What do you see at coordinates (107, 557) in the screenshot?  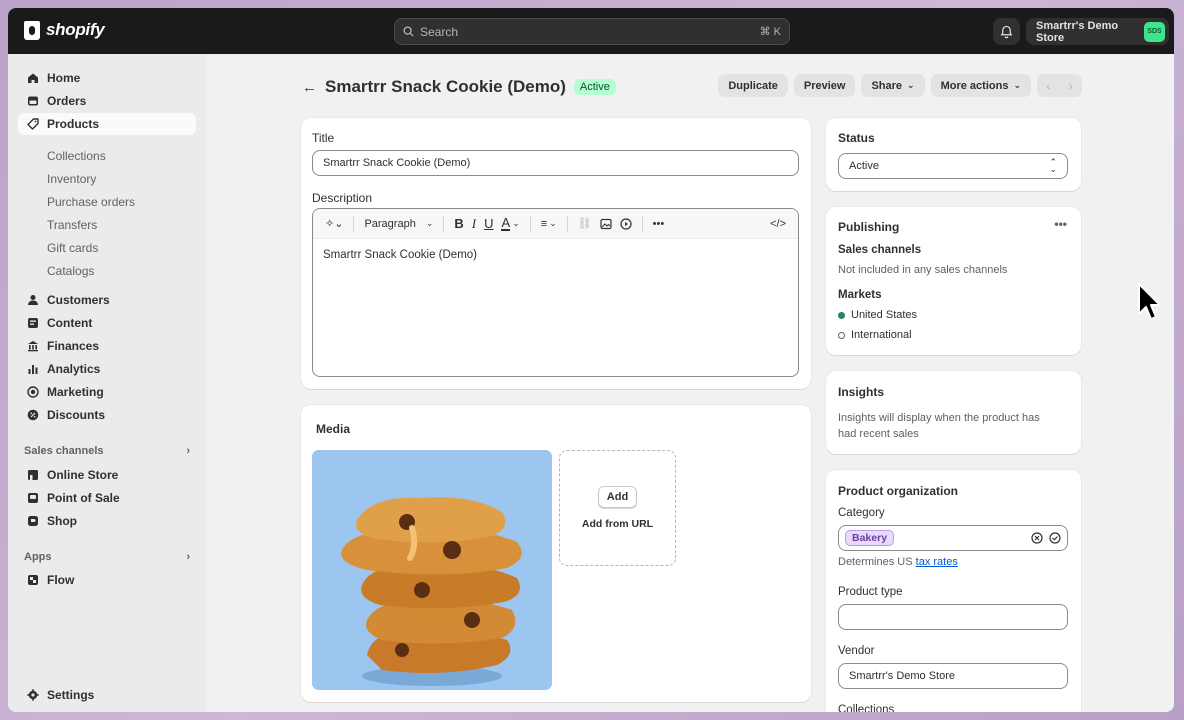 I see `apps-section: Apps ›` at bounding box center [107, 557].